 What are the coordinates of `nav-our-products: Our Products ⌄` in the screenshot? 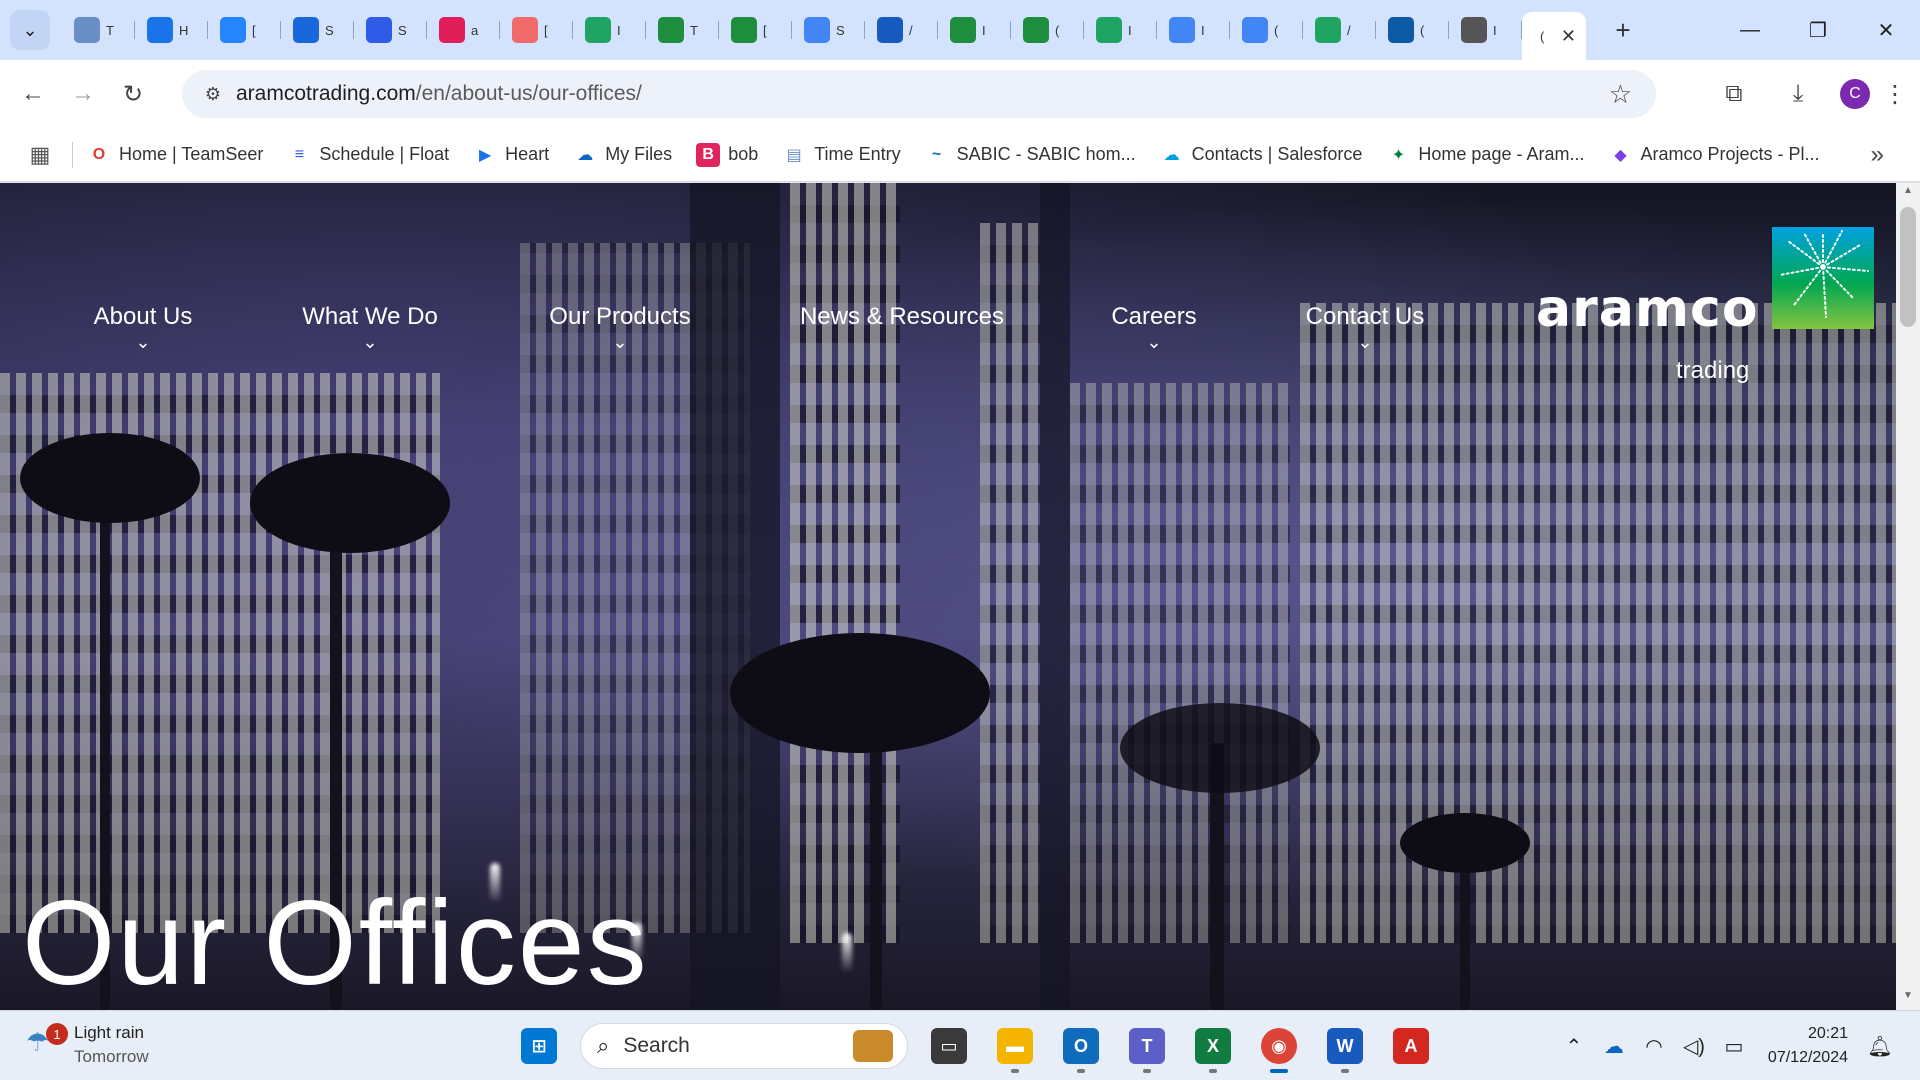 It's located at (619, 327).